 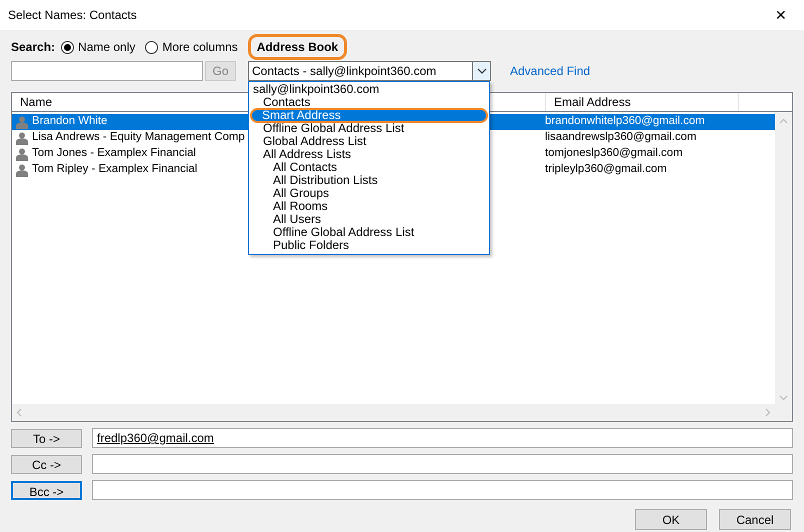 What do you see at coordinates (369, 71) in the screenshot?
I see `address-book-dropdown: Contacts - sally@linkpoint360.com` at bounding box center [369, 71].